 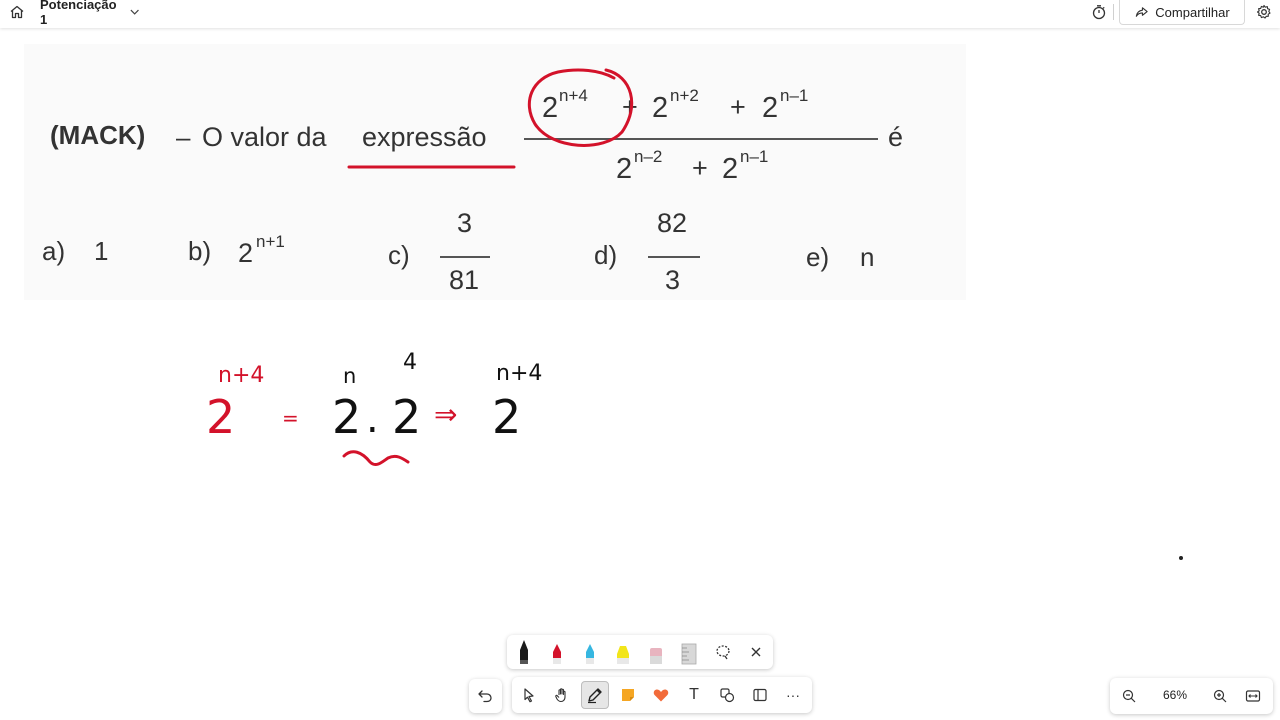 I want to click on ink-tool, so click(x=595, y=695).